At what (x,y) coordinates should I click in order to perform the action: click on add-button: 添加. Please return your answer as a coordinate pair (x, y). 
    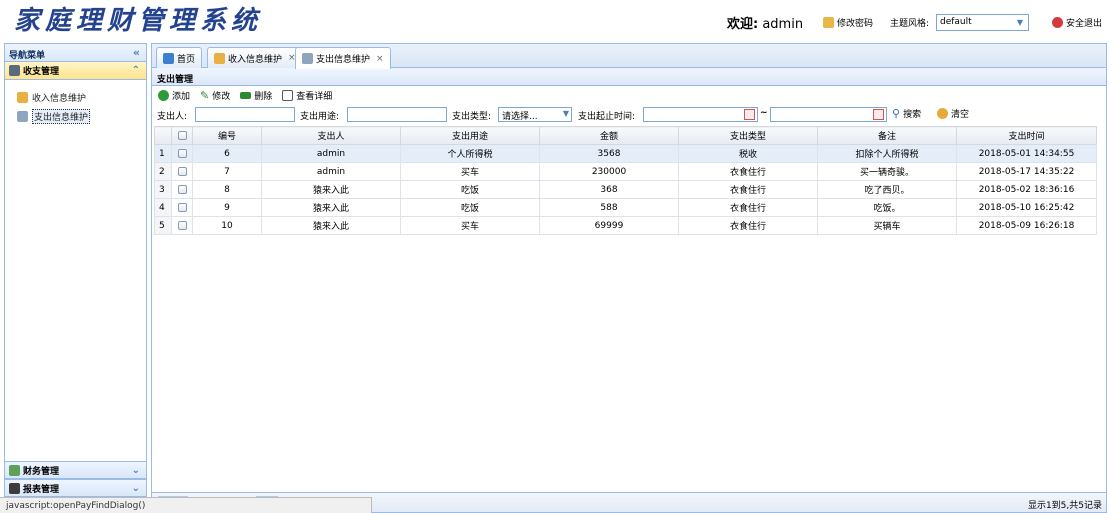
    Looking at the image, I should click on (174, 95).